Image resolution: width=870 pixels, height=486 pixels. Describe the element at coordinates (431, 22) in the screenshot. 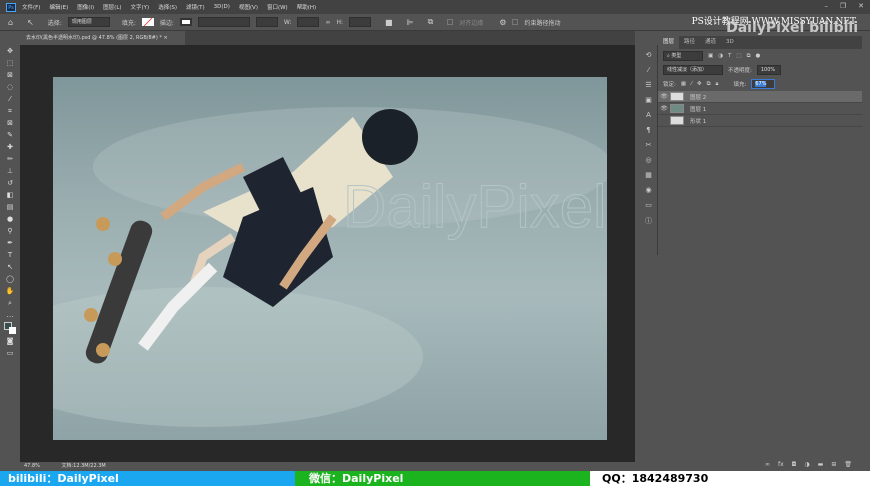

I see `path-arrangement-icon: ⧉` at that location.